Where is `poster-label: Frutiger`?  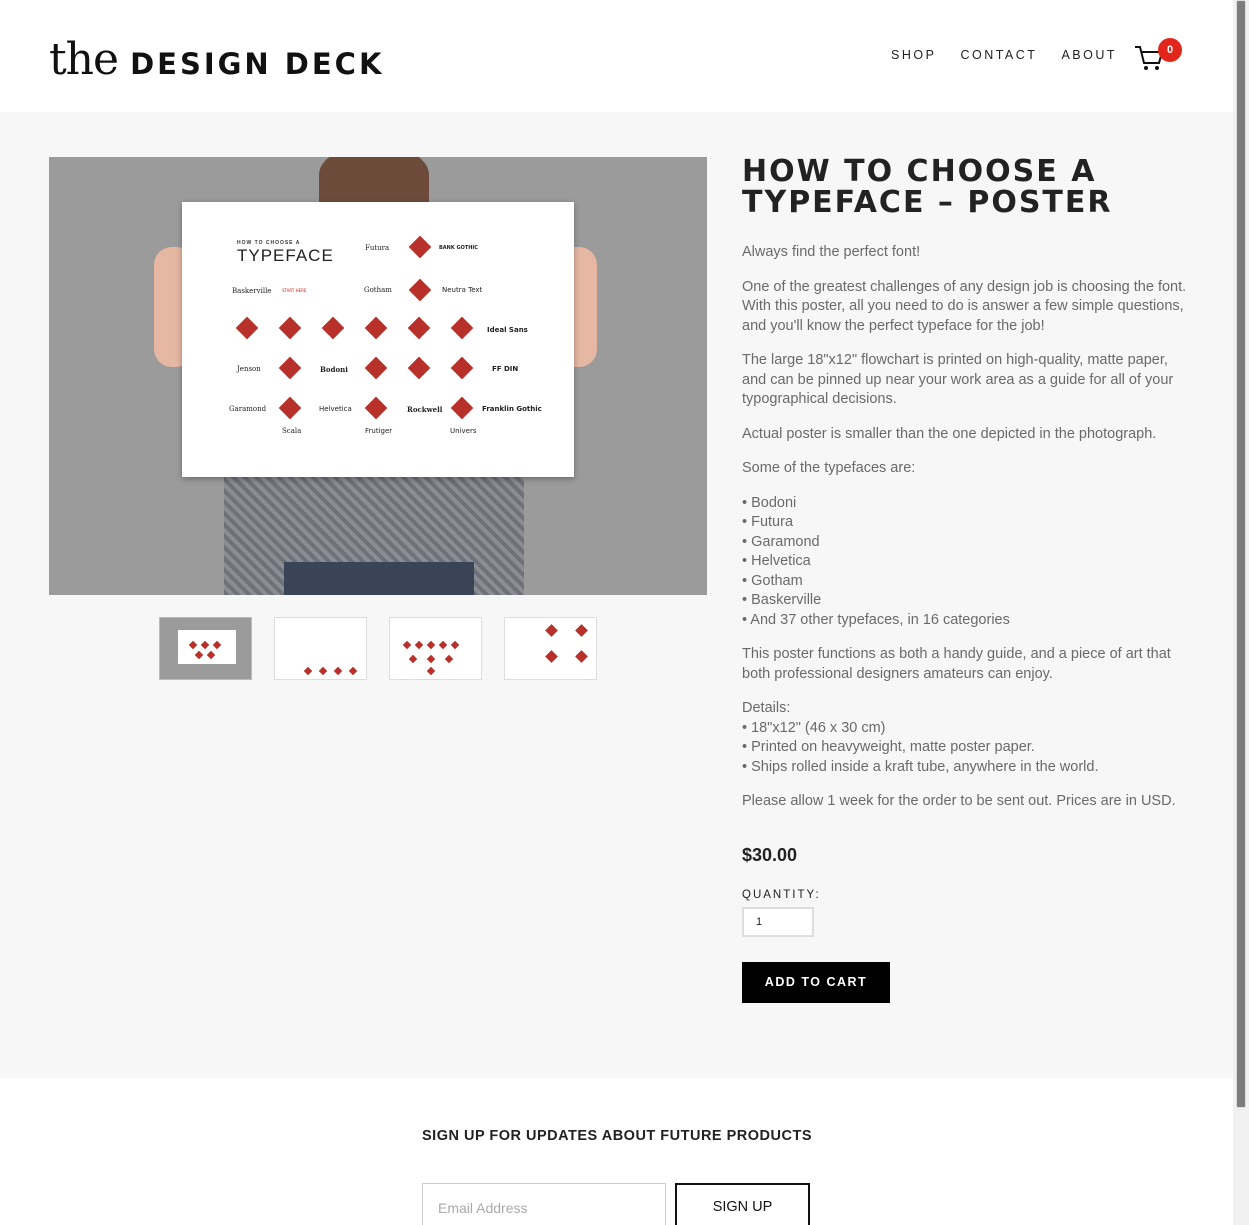
poster-label: Frutiger is located at coordinates (379, 431).